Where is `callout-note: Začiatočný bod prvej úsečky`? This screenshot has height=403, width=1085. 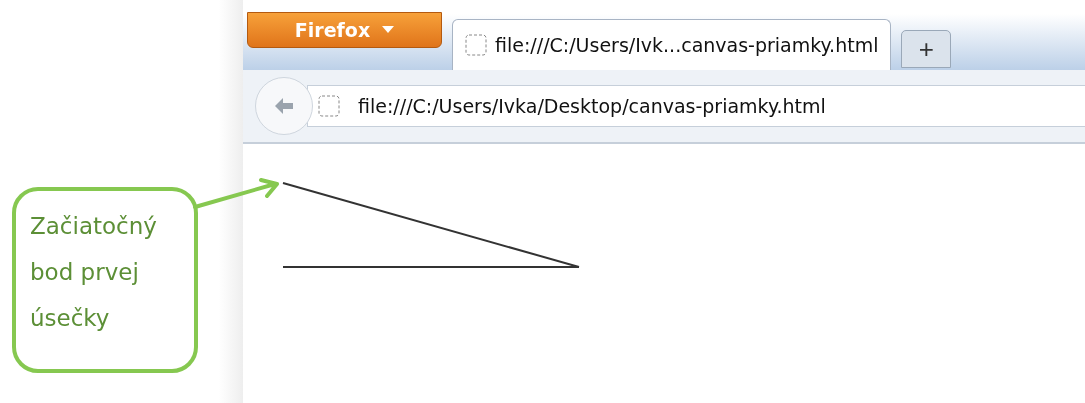 callout-note: Začiatočný bod prvej úsečky is located at coordinates (105, 280).